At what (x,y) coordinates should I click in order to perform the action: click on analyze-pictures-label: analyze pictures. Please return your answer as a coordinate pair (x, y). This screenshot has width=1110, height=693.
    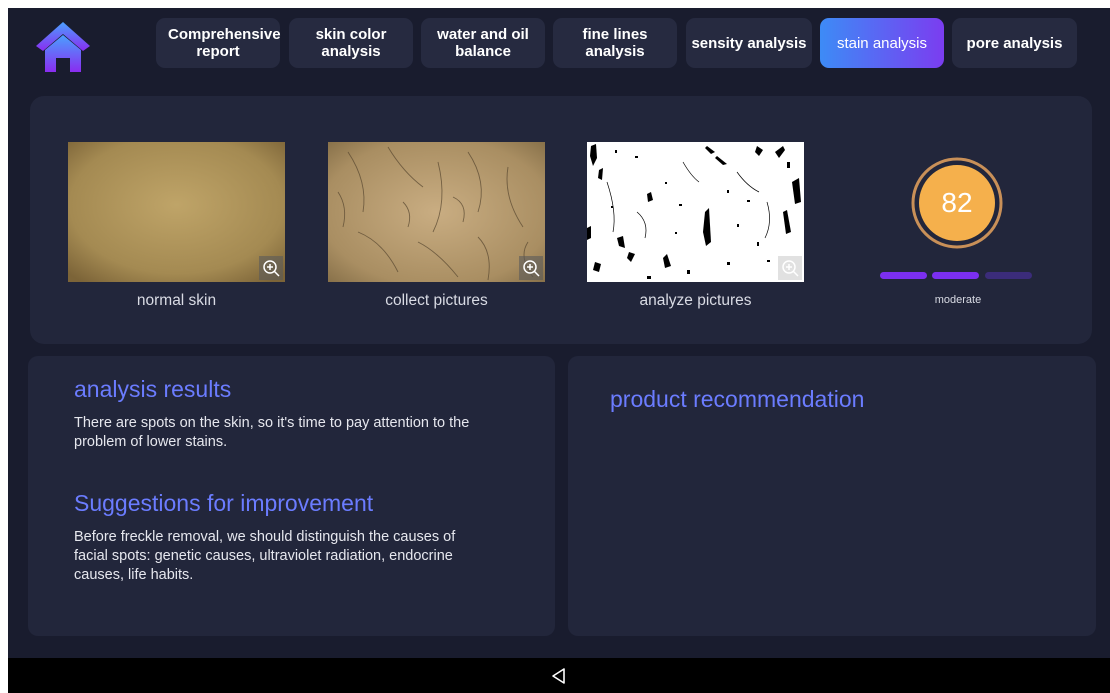
    Looking at the image, I should click on (695, 300).